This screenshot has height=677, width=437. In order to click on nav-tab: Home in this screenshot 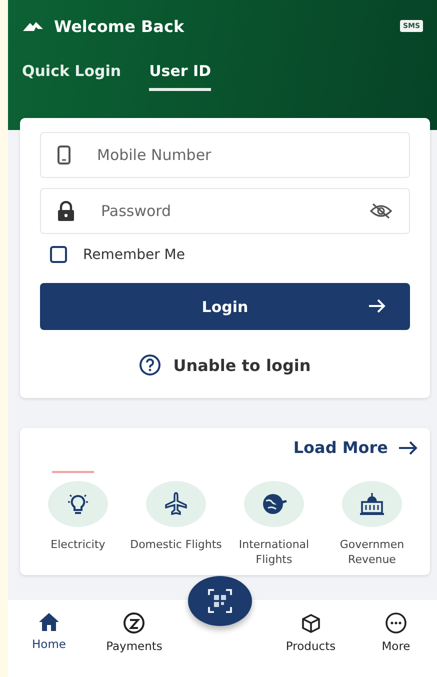, I will do `click(49, 631)`.